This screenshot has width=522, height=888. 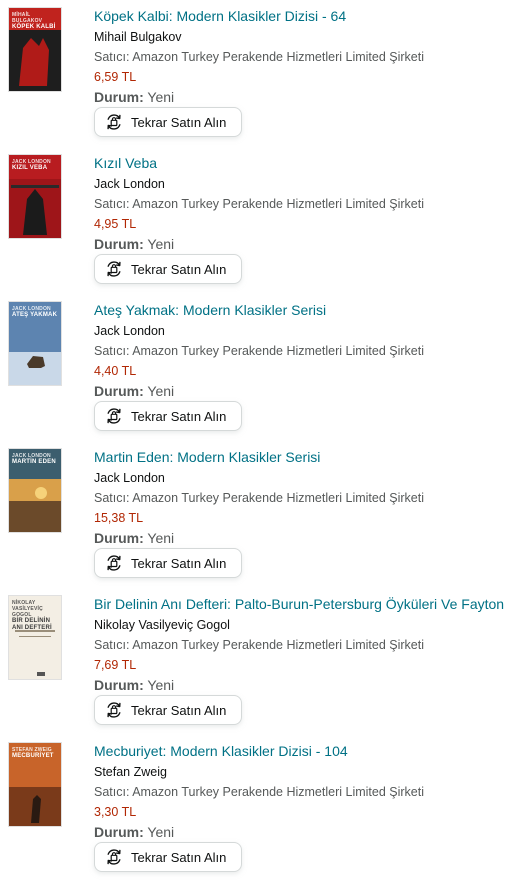 I want to click on product-author: Mihail Bulgakov, so click(x=138, y=37).